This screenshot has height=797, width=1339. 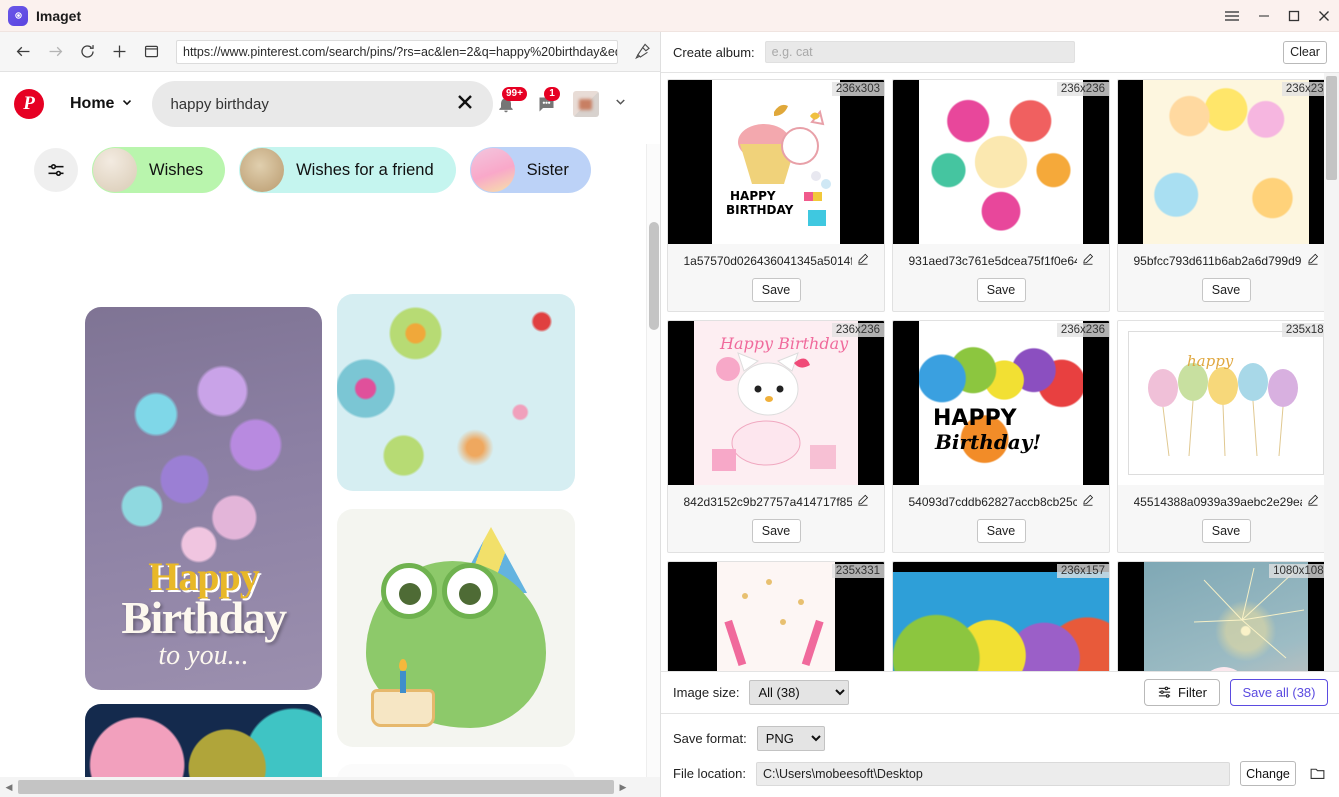 What do you see at coordinates (857, 571) in the screenshot?
I see `size-badge: 235x331` at bounding box center [857, 571].